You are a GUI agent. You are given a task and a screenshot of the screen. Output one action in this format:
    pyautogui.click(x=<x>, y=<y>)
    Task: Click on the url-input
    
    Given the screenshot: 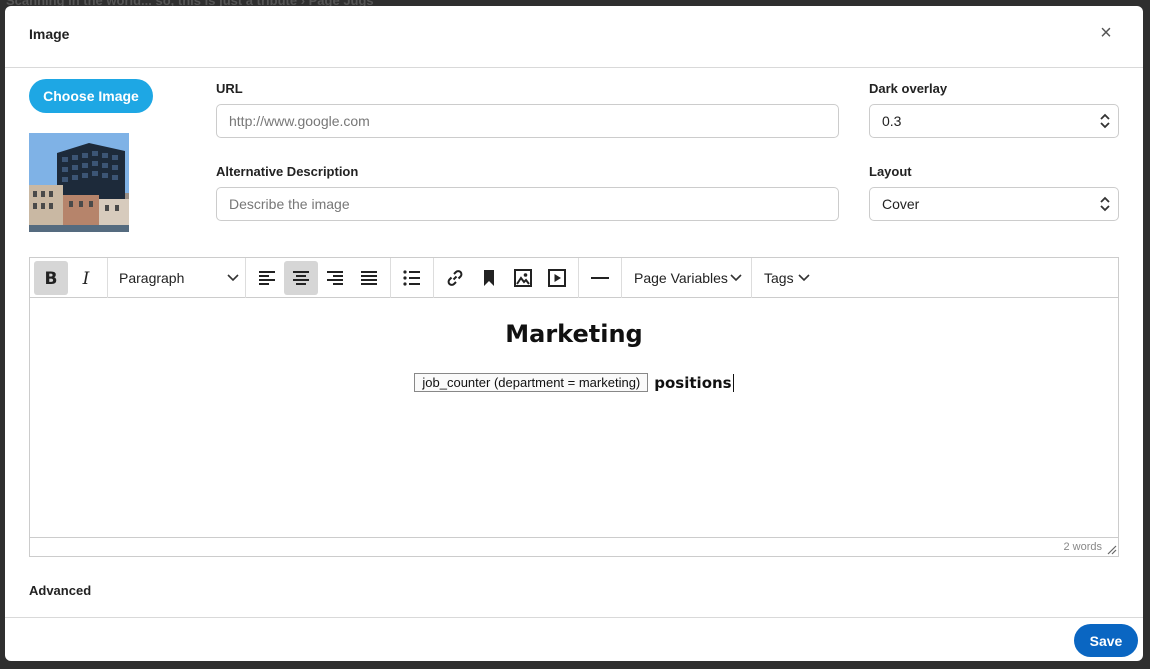 What is the action you would take?
    pyautogui.click(x=527, y=121)
    